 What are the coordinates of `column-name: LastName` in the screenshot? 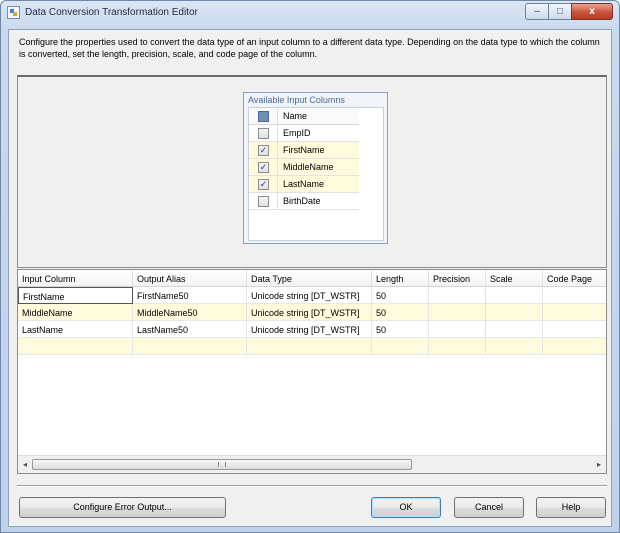 It's located at (304, 184).